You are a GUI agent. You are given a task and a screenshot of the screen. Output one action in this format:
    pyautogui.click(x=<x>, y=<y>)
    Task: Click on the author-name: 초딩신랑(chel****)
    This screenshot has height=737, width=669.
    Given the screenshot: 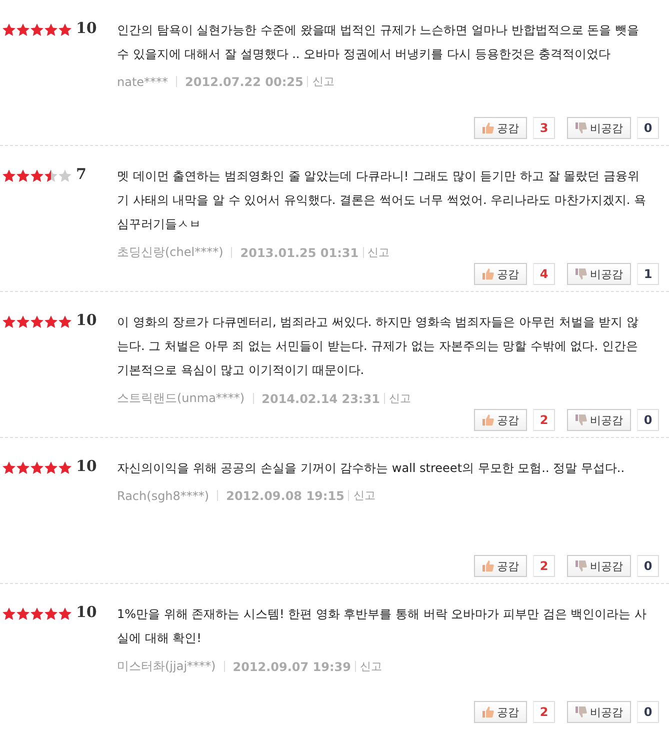 What is the action you would take?
    pyautogui.click(x=170, y=252)
    